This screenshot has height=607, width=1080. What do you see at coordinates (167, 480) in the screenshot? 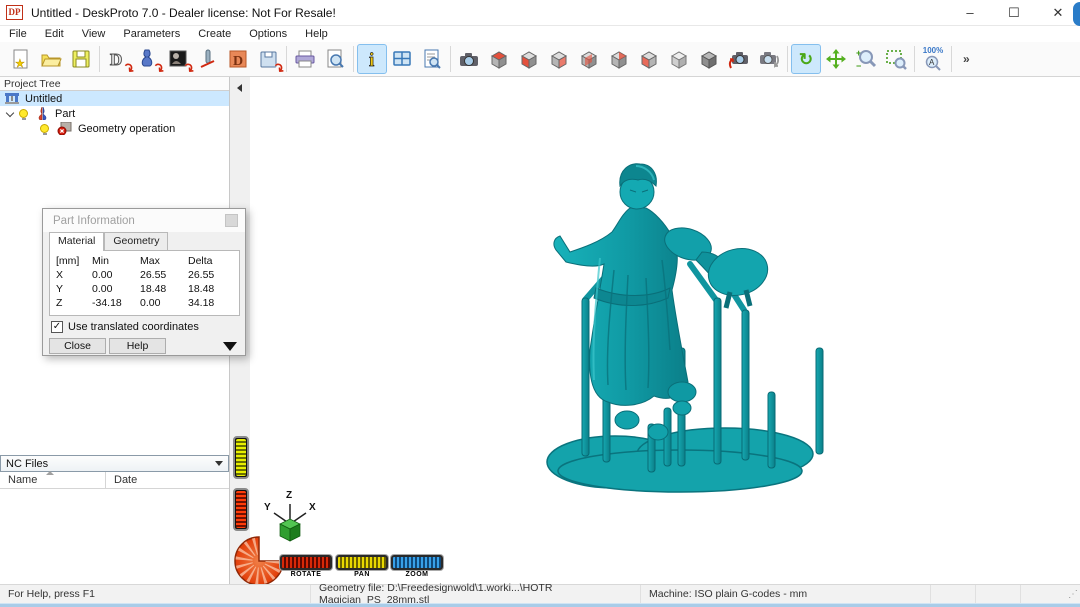
I see `column-header-date: Date` at bounding box center [167, 480].